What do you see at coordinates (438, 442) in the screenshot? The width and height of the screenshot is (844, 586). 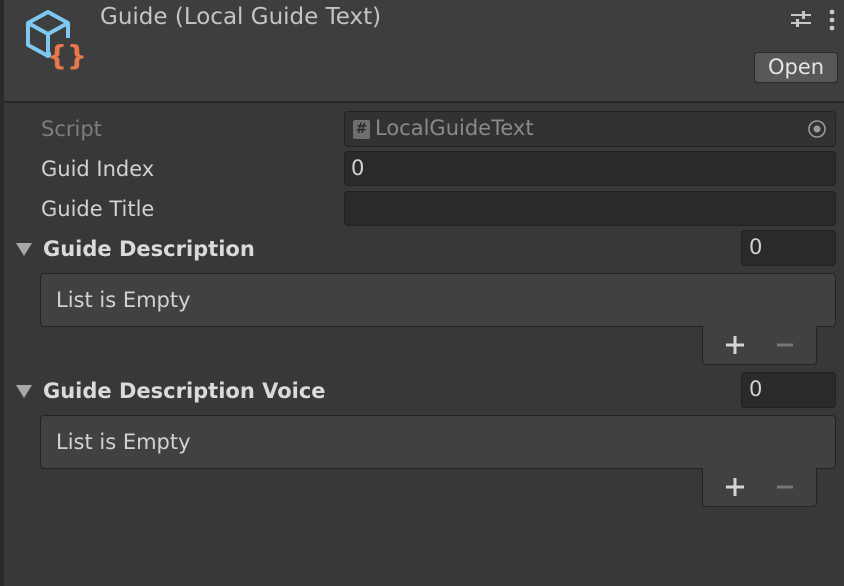 I see `guide-description-voice-list: List is Empty` at bounding box center [438, 442].